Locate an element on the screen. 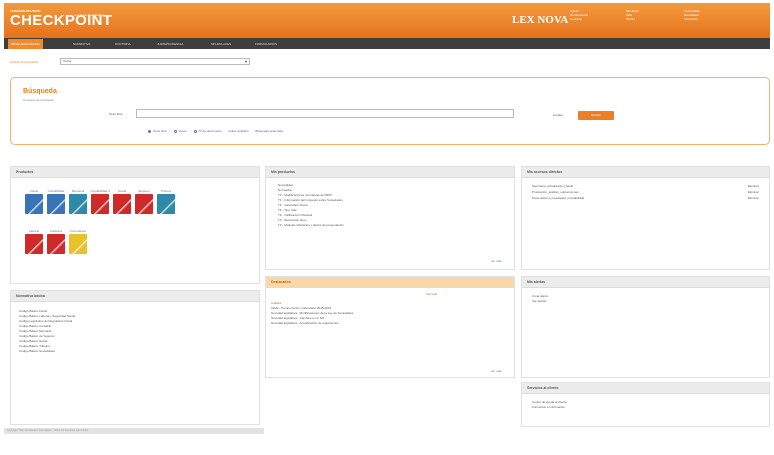 The width and height of the screenshot is (774, 455). product-item: Laboral is located at coordinates (34, 241).